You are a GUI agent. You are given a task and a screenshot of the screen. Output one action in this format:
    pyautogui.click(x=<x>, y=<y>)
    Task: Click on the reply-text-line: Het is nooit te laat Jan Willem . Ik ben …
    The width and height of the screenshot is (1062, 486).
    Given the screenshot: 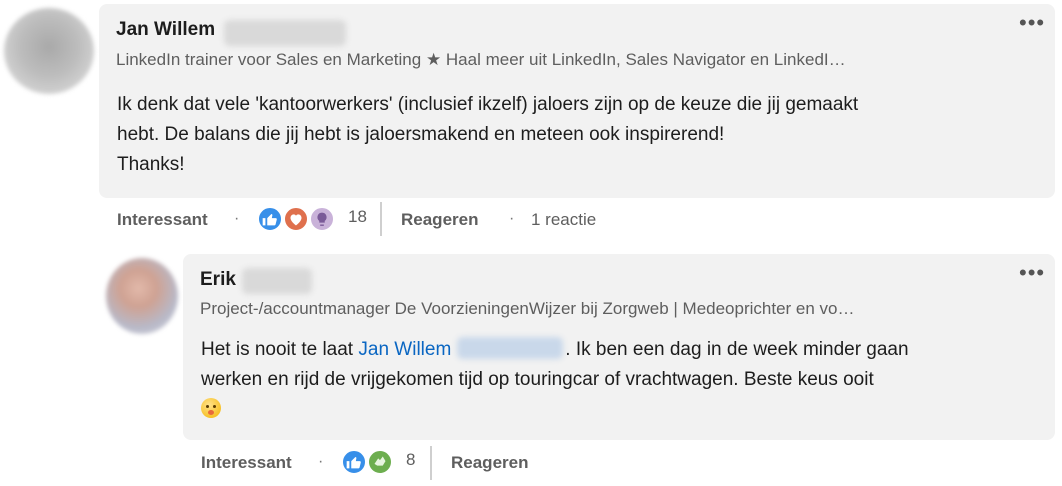 What is the action you would take?
    pyautogui.click(x=621, y=350)
    